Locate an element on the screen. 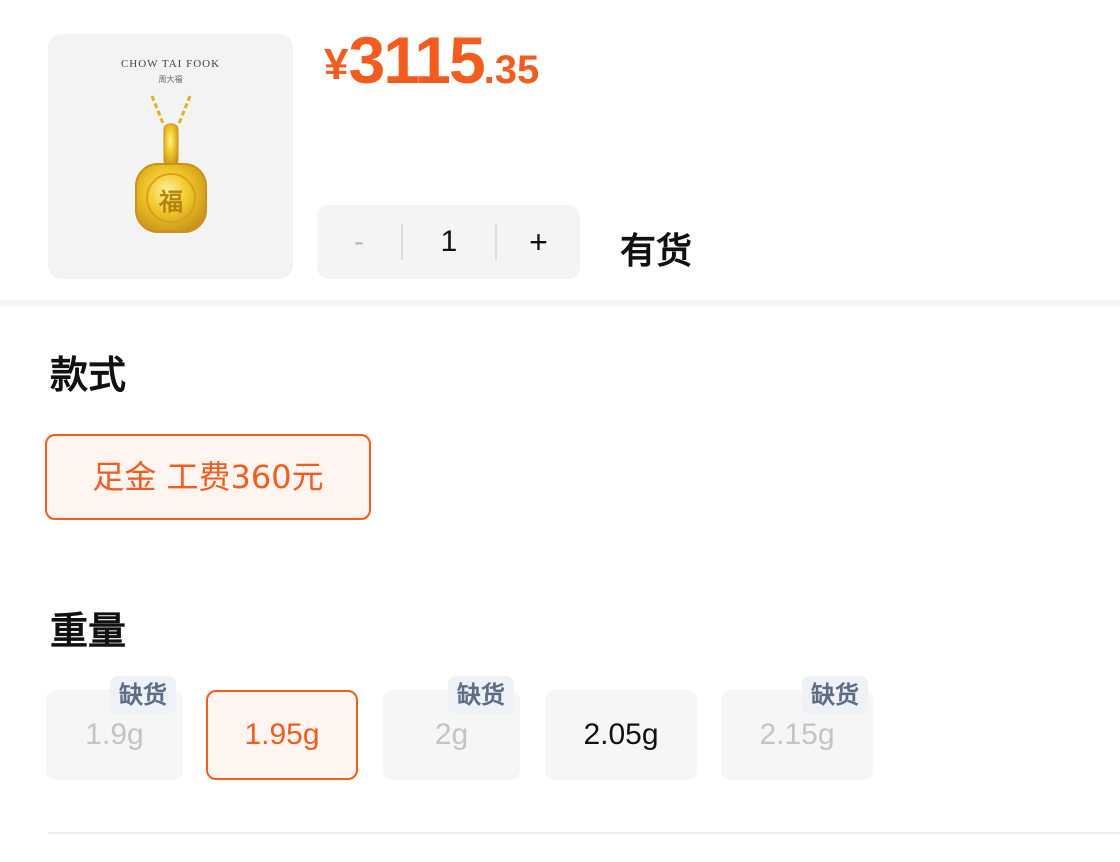 The height and width of the screenshot is (862, 1120). quantity-stepper: - 1 + is located at coordinates (448, 242).